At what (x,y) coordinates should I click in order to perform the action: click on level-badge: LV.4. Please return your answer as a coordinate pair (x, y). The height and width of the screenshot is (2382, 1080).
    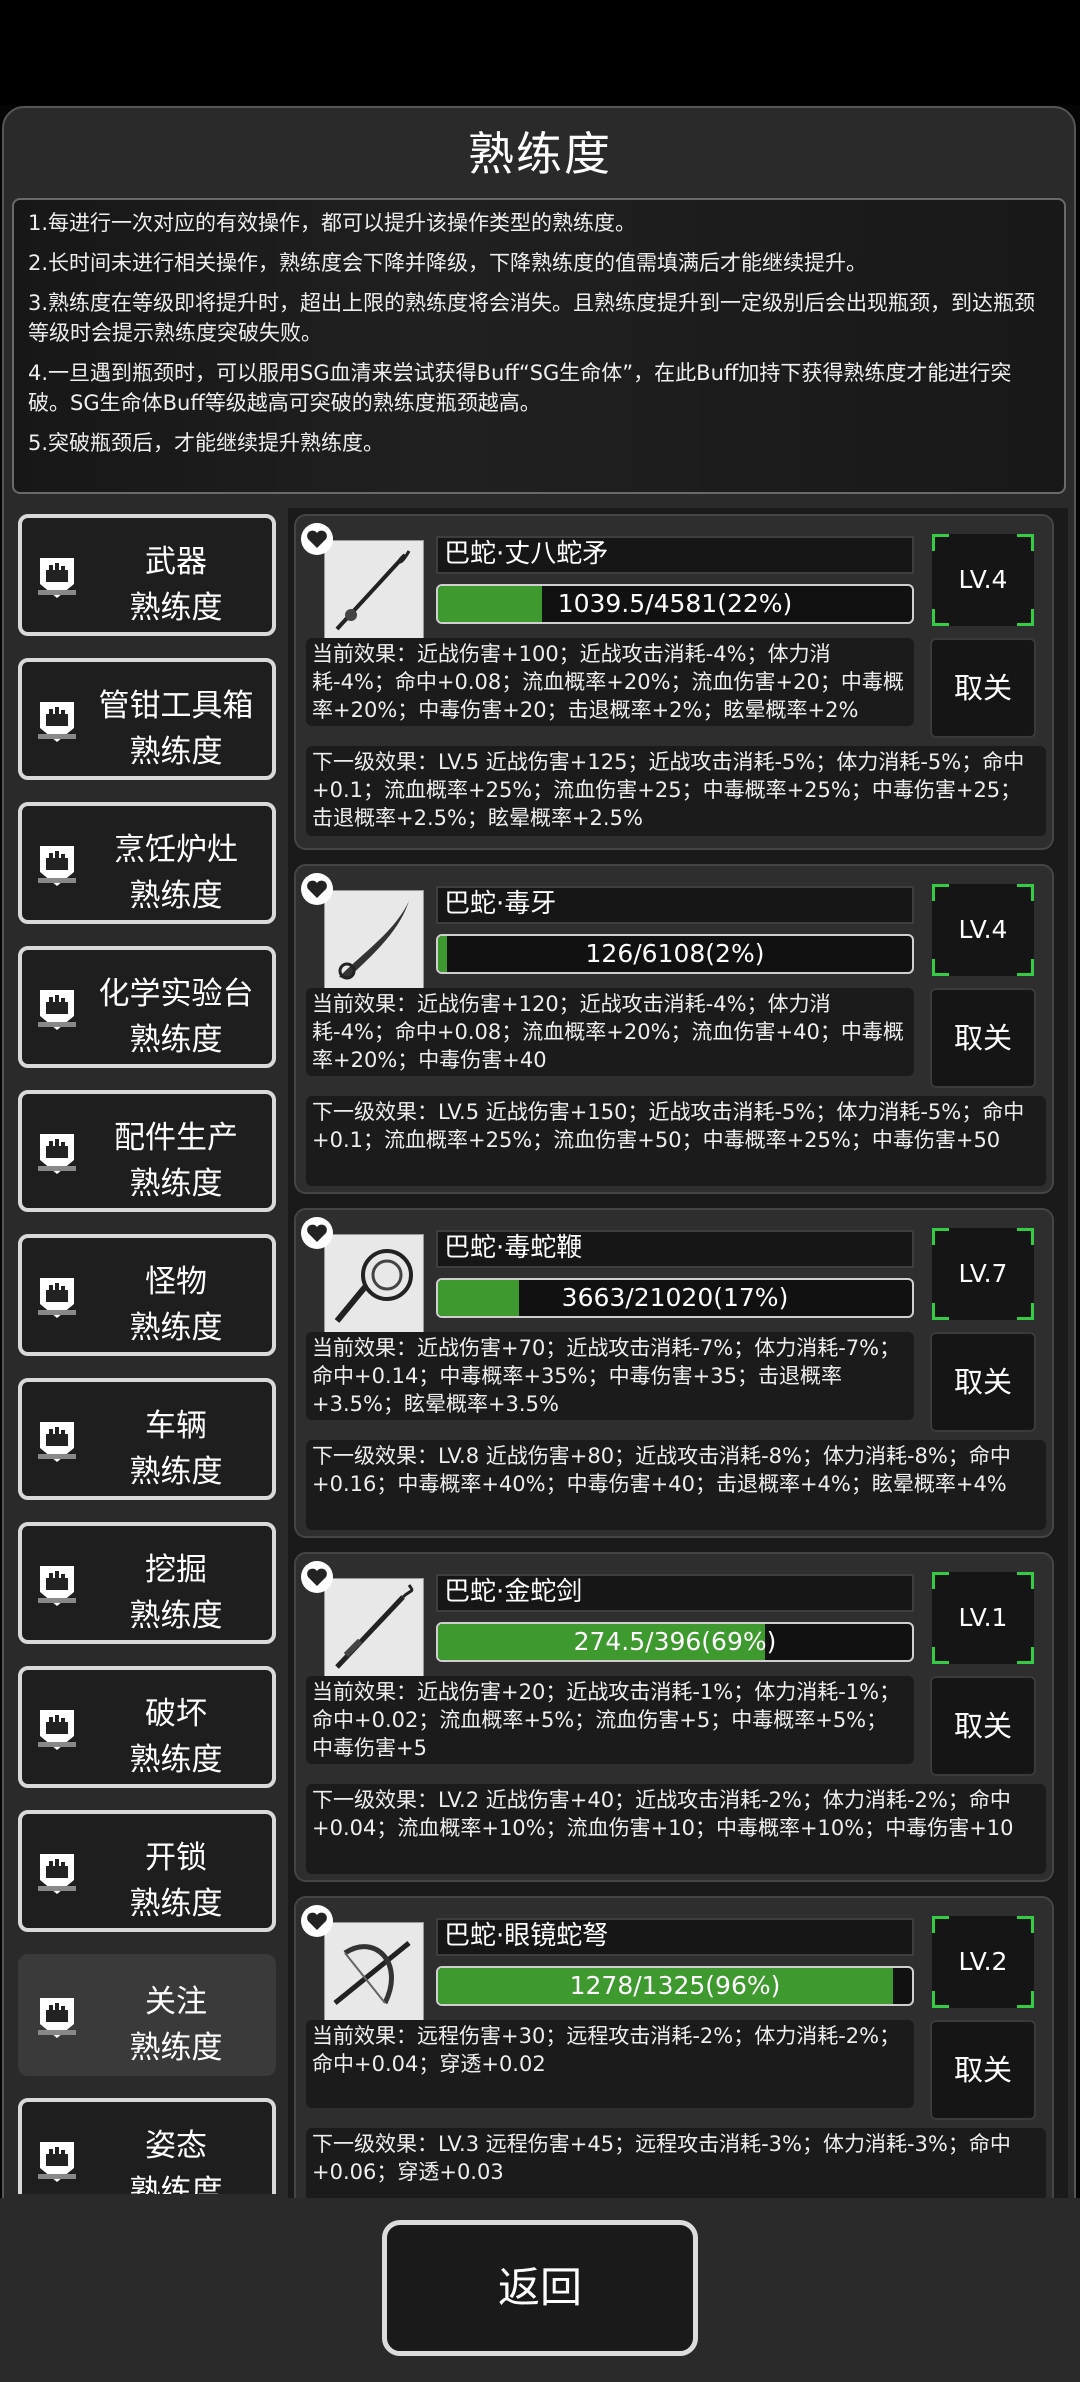
    Looking at the image, I should click on (983, 930).